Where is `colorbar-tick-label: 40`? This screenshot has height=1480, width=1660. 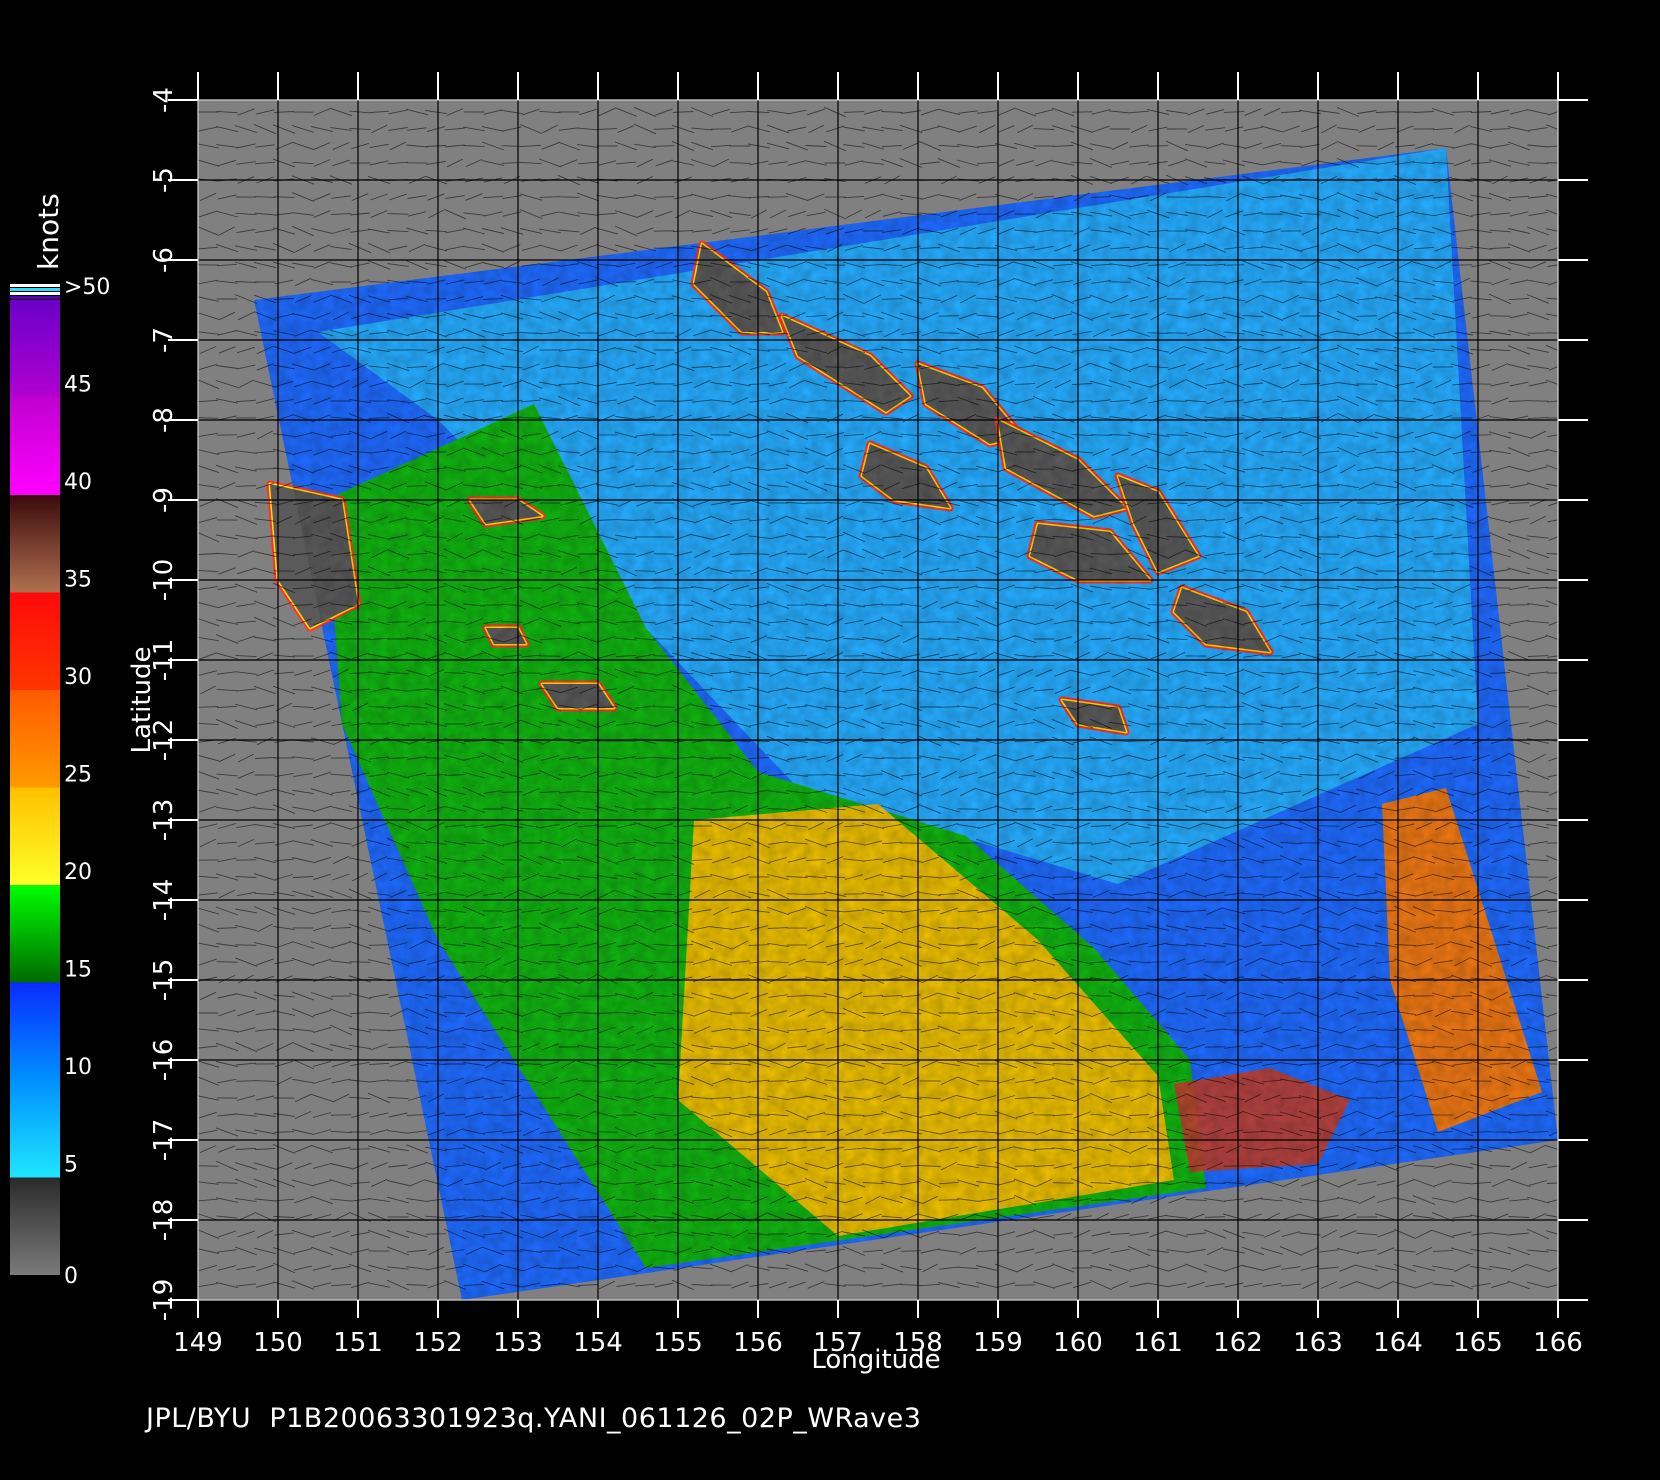 colorbar-tick-label: 40 is located at coordinates (78, 482).